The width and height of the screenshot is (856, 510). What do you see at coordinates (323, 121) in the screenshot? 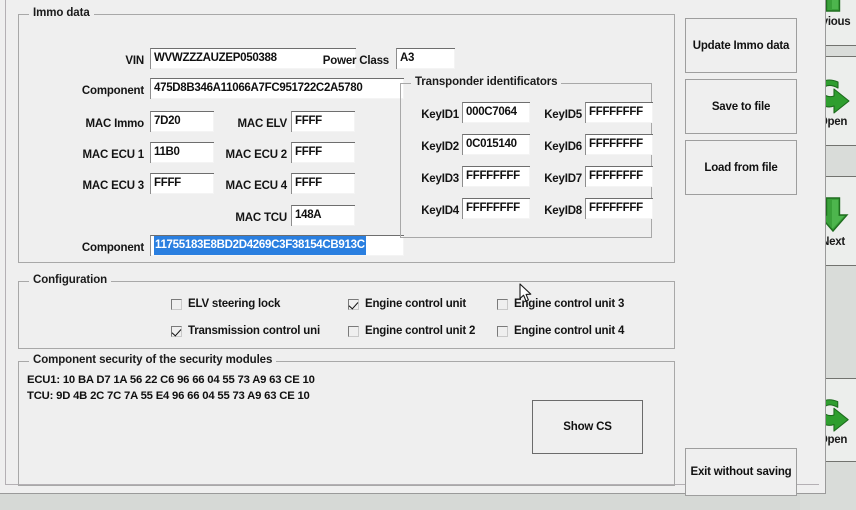
I see `mac-elv-input: FFFF` at bounding box center [323, 121].